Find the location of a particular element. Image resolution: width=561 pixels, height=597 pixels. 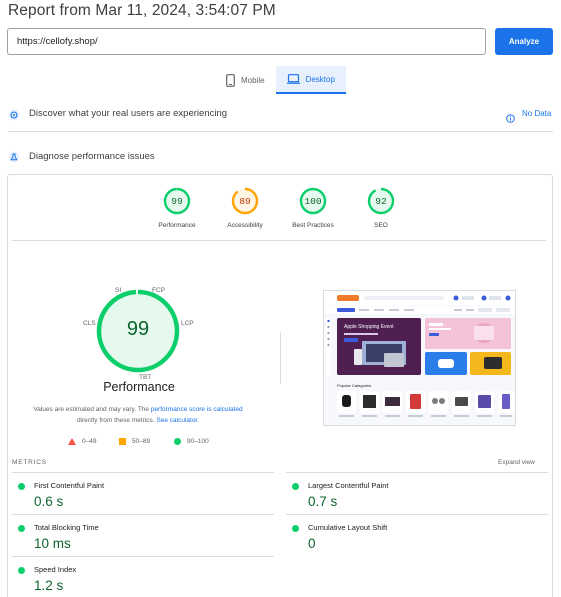

see-calculator-link: See calculator. is located at coordinates (177, 420).